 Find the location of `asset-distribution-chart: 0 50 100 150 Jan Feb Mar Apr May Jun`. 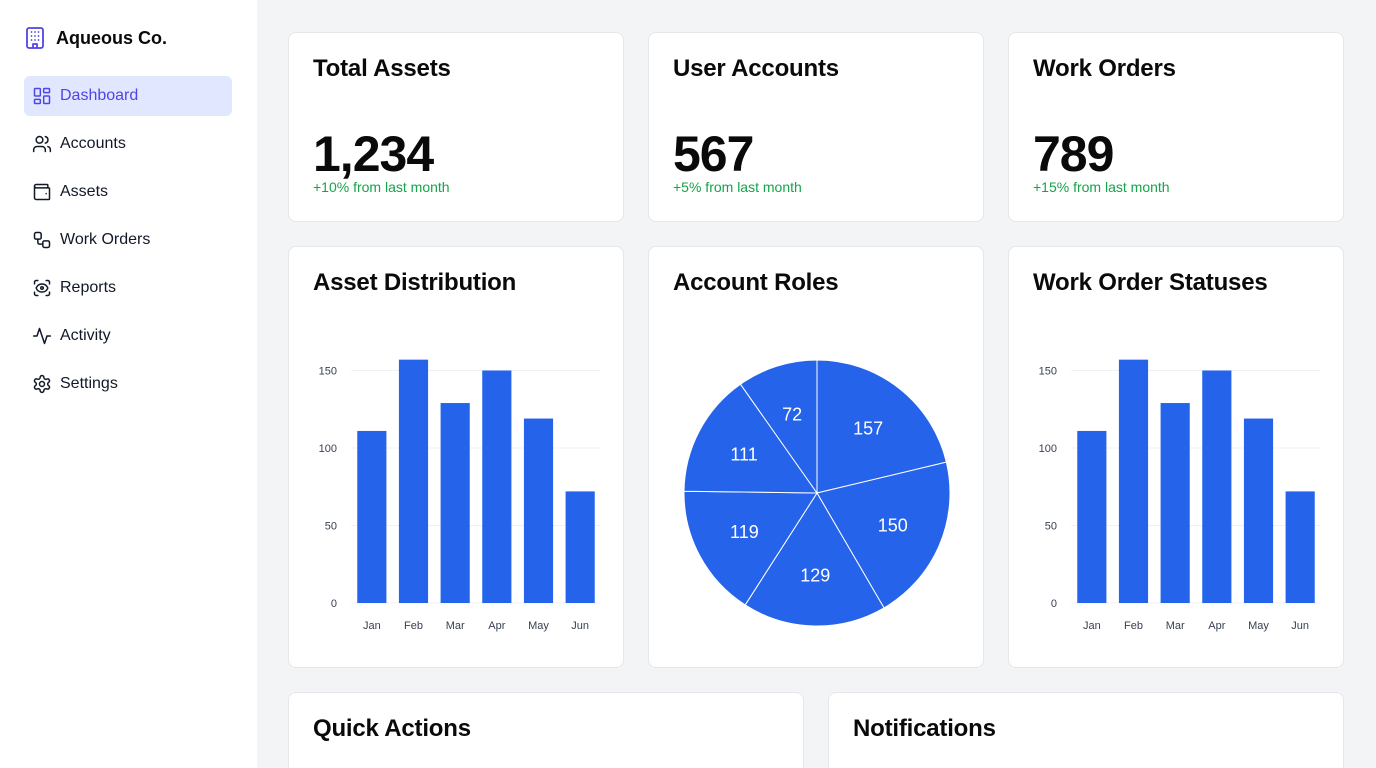

asset-distribution-chart: 0 50 100 150 Jan Feb Mar Apr May Jun is located at coordinates (460, 495).